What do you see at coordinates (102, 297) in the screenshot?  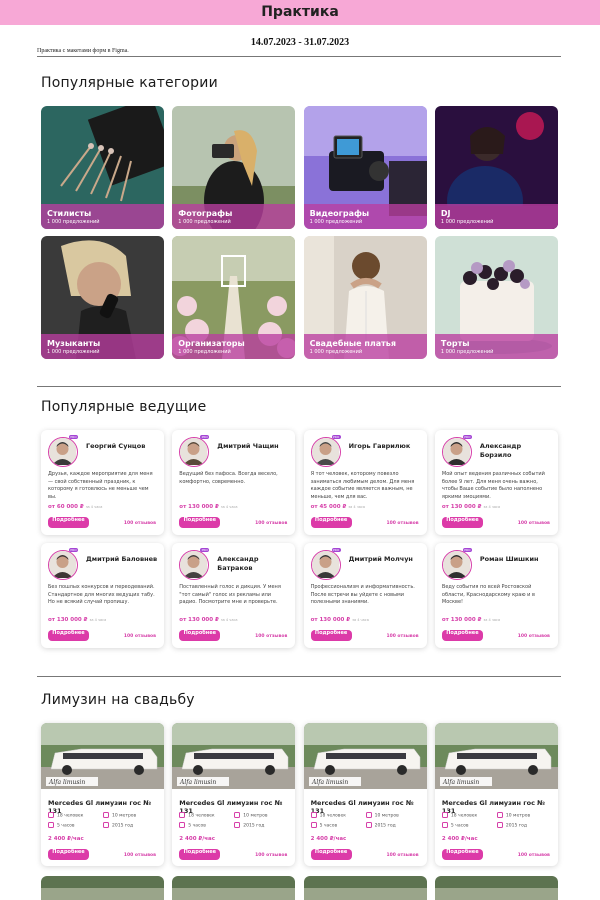 I see `category-card-musicians: Музыканты 1 000 предложений` at bounding box center [102, 297].